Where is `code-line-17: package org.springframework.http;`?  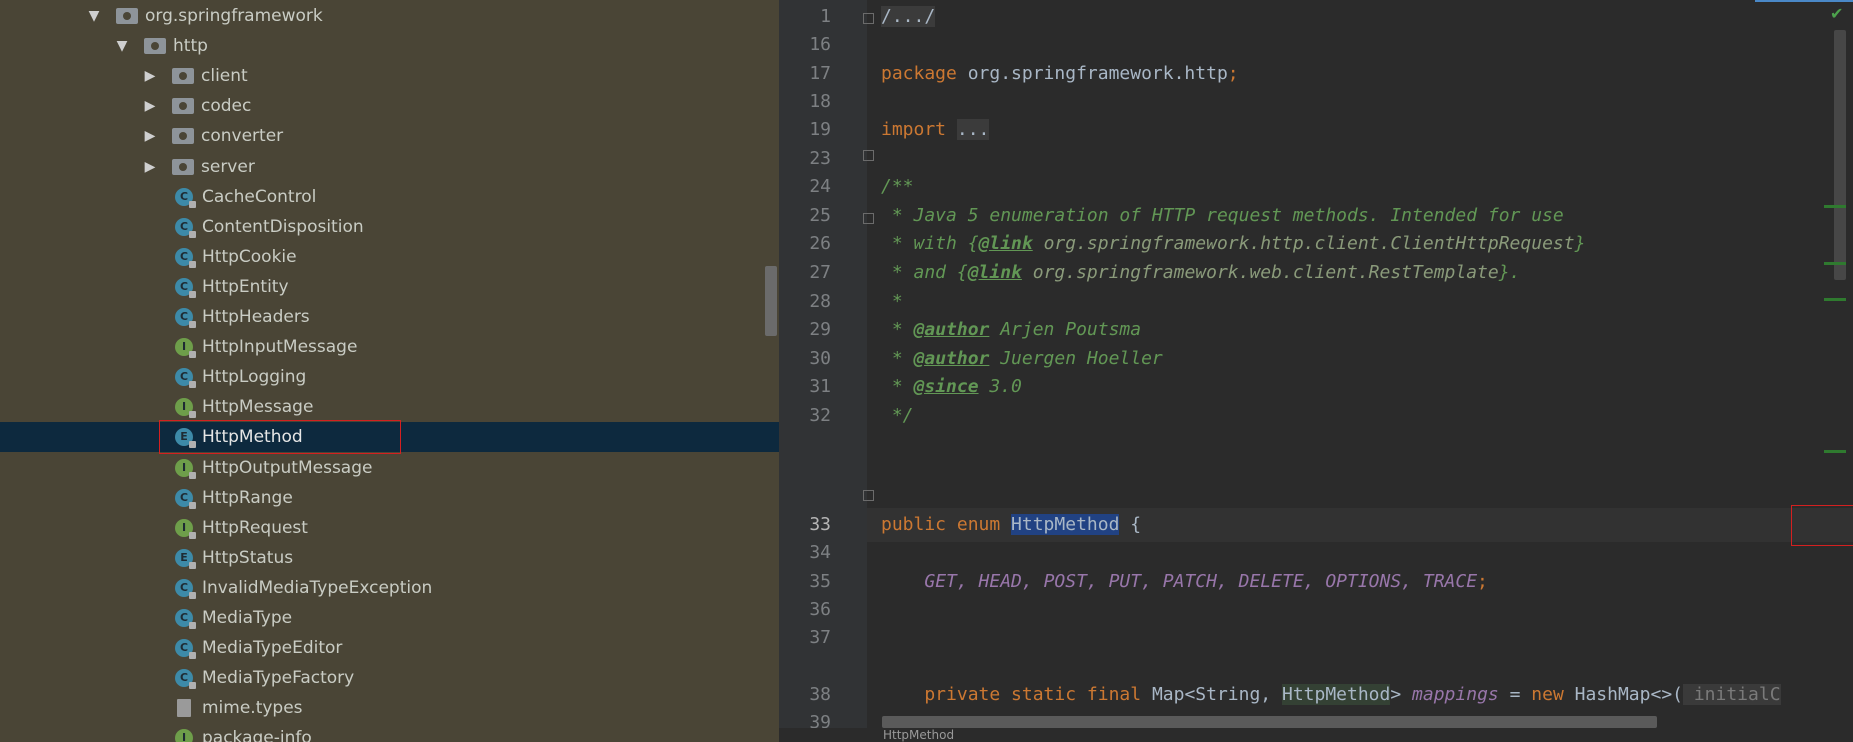
code-line-17: package org.springframework.http; is located at coordinates (1060, 74).